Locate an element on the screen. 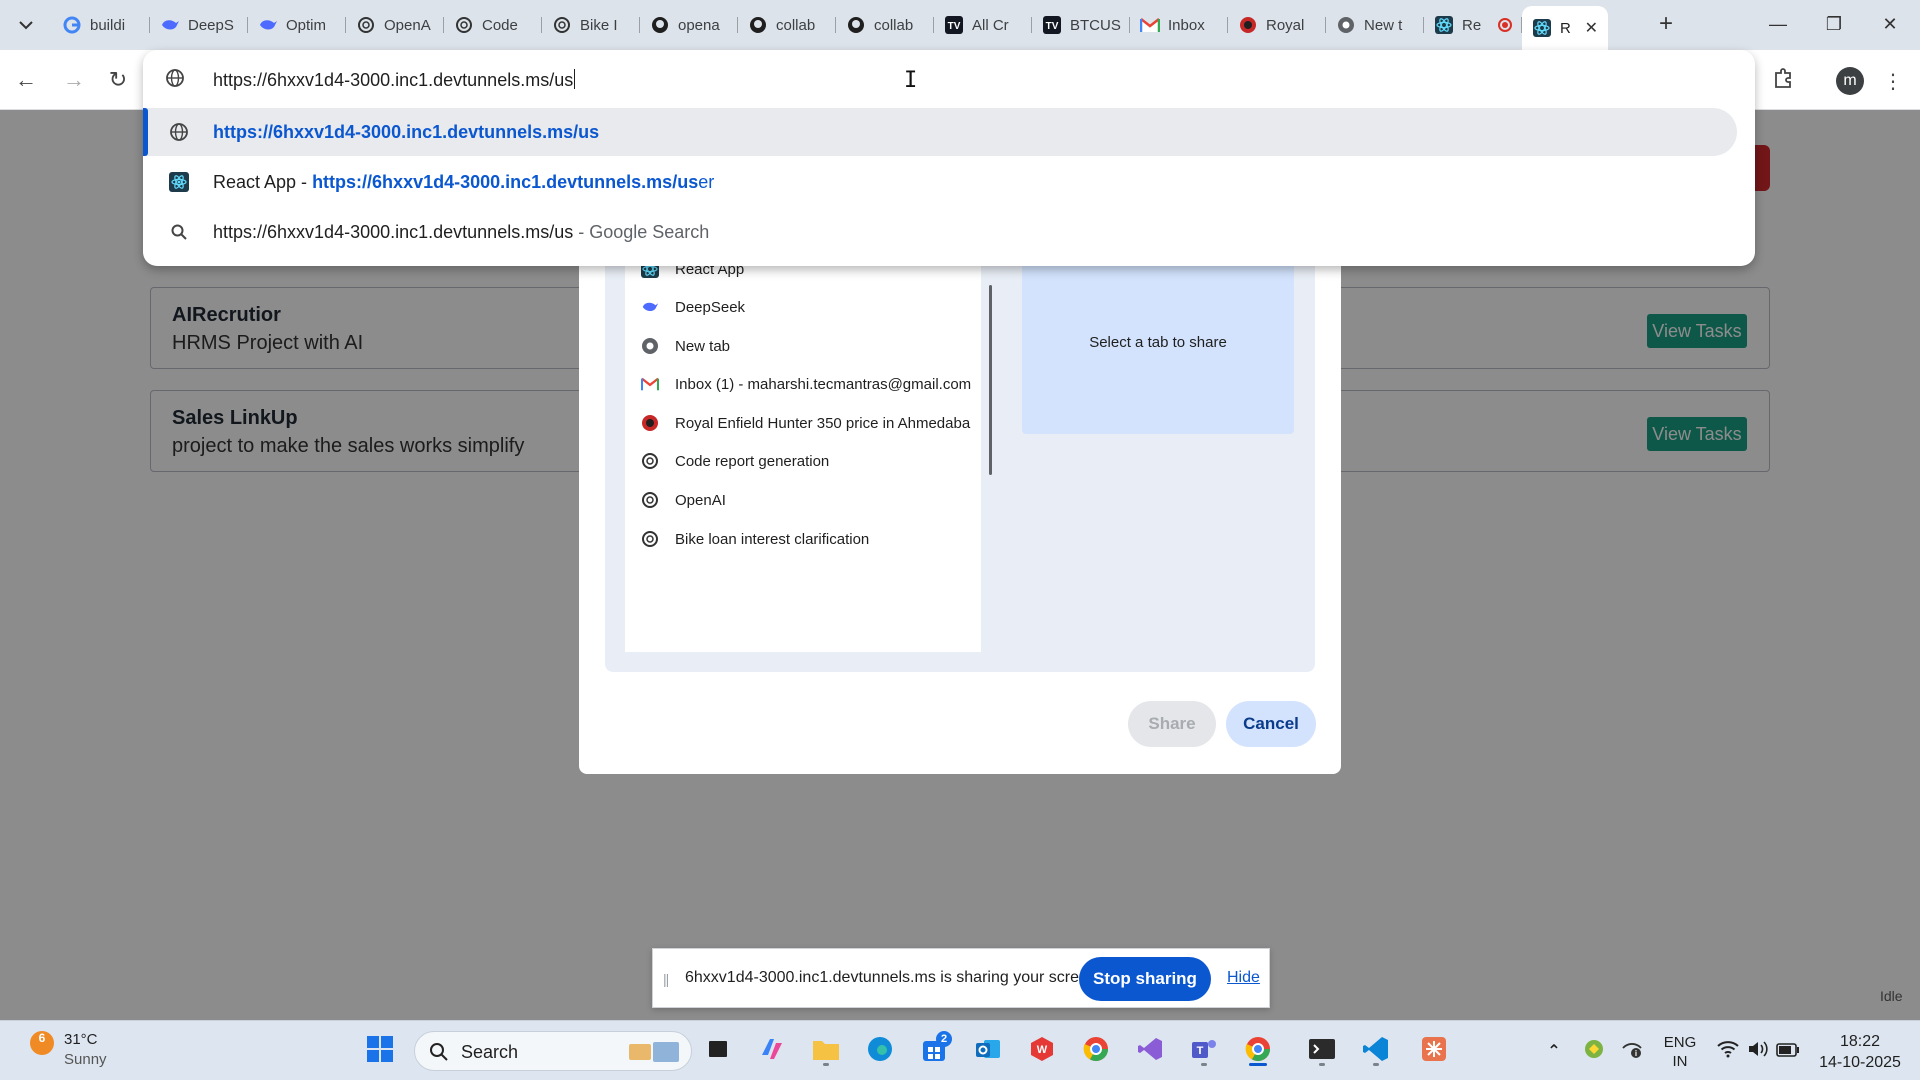  forward-button: → is located at coordinates (74, 80).